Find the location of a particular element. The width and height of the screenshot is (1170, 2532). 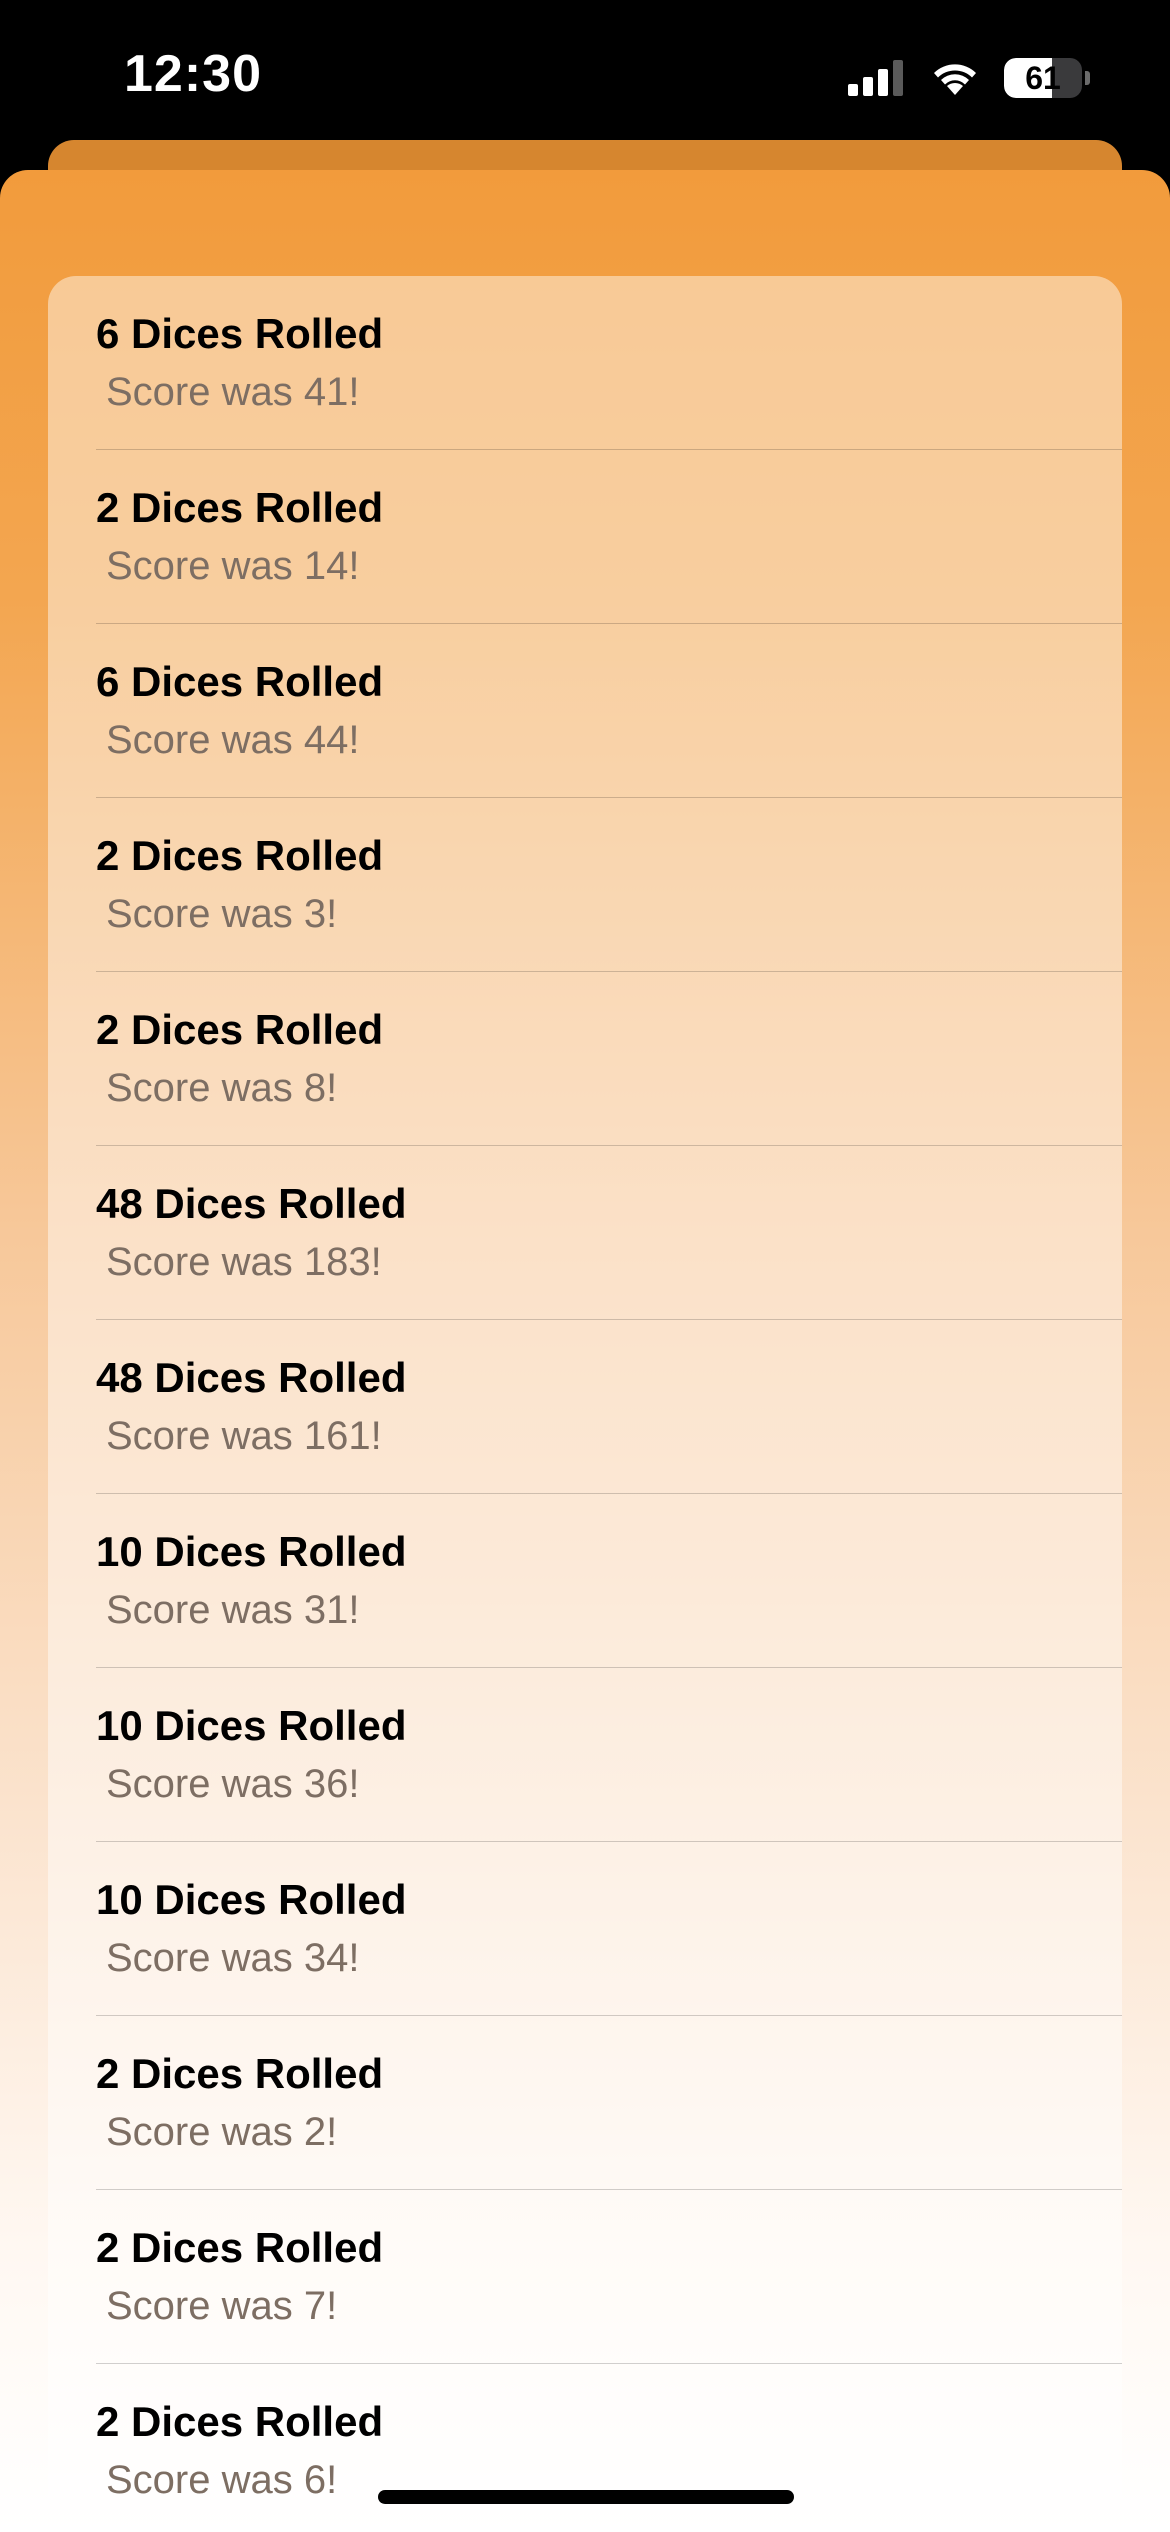

list-item: 48 Dices Rolled Score was 161! is located at coordinates (585, 1407).